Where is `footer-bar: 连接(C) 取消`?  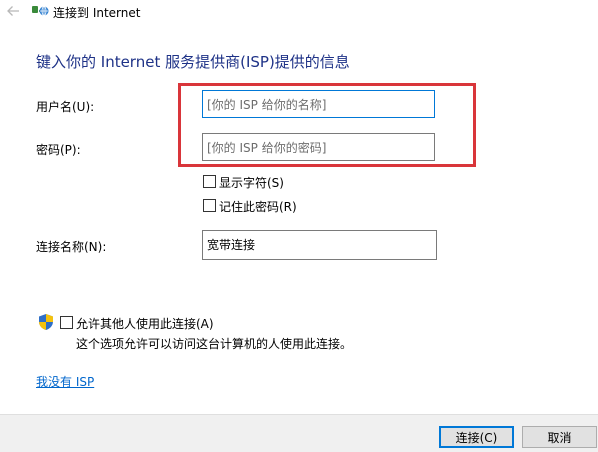 footer-bar: 连接(C) 取消 is located at coordinates (299, 433).